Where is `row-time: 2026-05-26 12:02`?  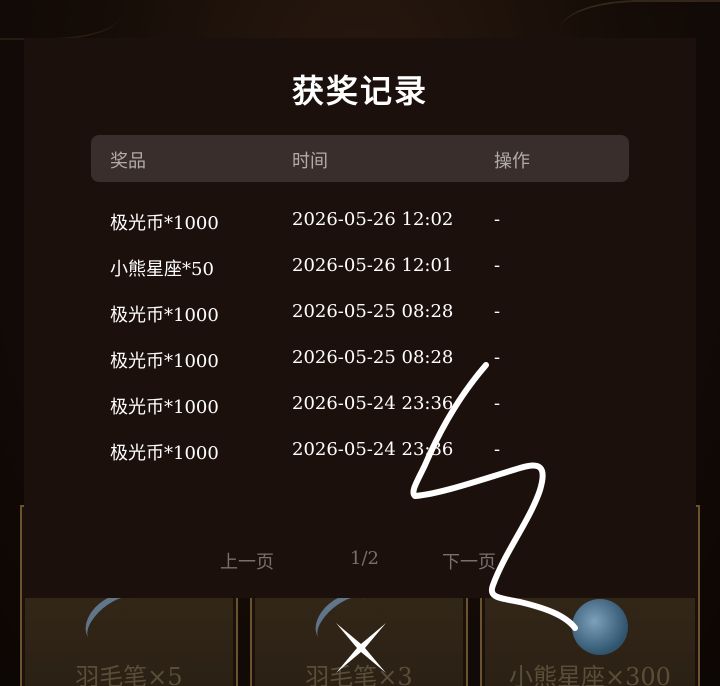
row-time: 2026-05-26 12:02 is located at coordinates (373, 219).